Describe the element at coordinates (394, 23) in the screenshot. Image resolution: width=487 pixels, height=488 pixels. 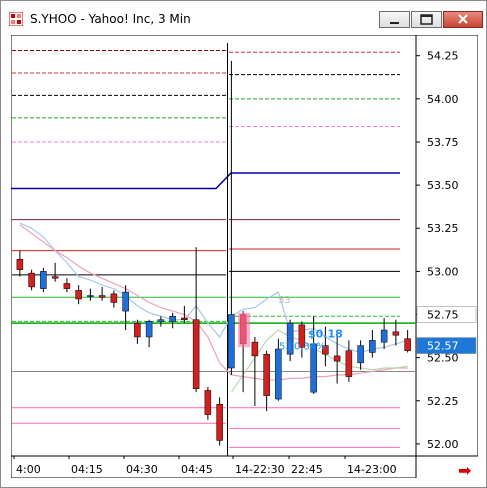
I see `minimize-icon` at that location.